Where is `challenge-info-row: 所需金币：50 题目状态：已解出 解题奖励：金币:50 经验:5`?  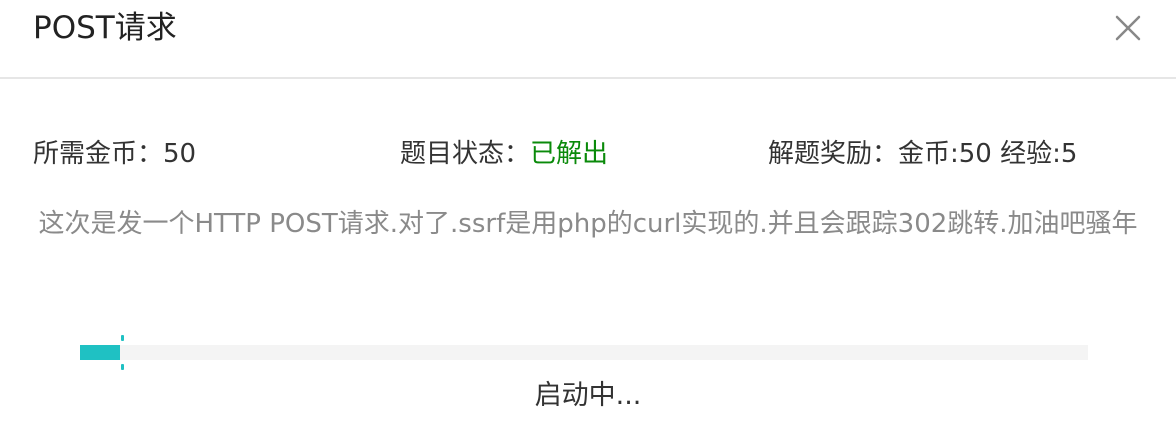
challenge-info-row: 所需金币：50 题目状态：已解出 解题奖励：金币:50 经验:5 is located at coordinates (588, 154).